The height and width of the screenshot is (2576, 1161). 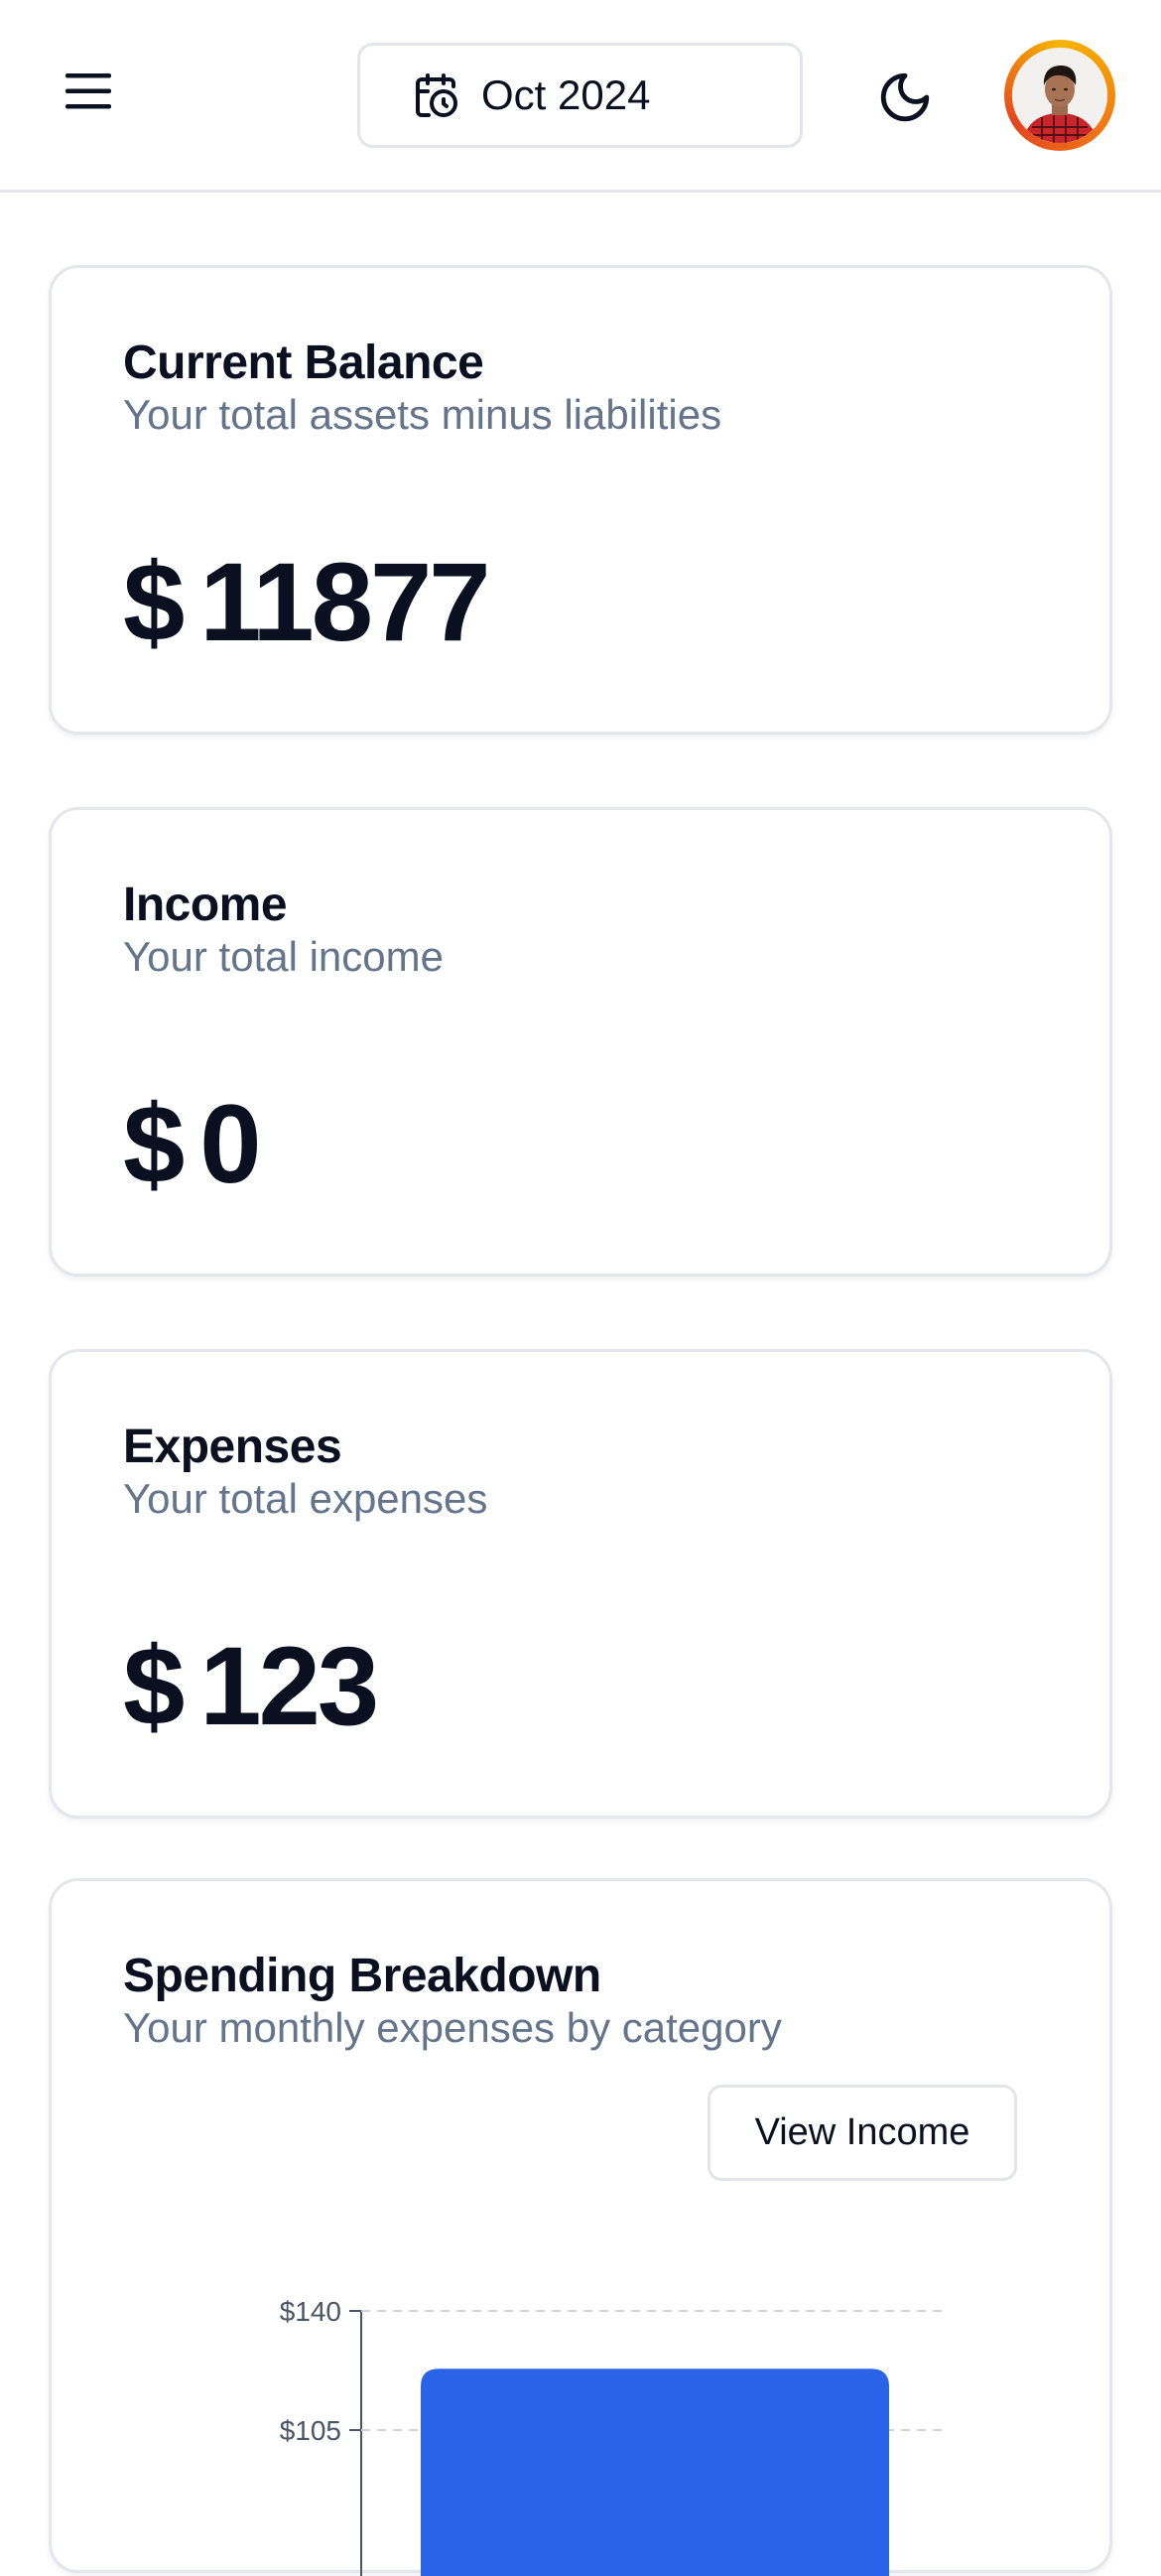 What do you see at coordinates (289, 1686) in the screenshot?
I see `expenses-value: 123` at bounding box center [289, 1686].